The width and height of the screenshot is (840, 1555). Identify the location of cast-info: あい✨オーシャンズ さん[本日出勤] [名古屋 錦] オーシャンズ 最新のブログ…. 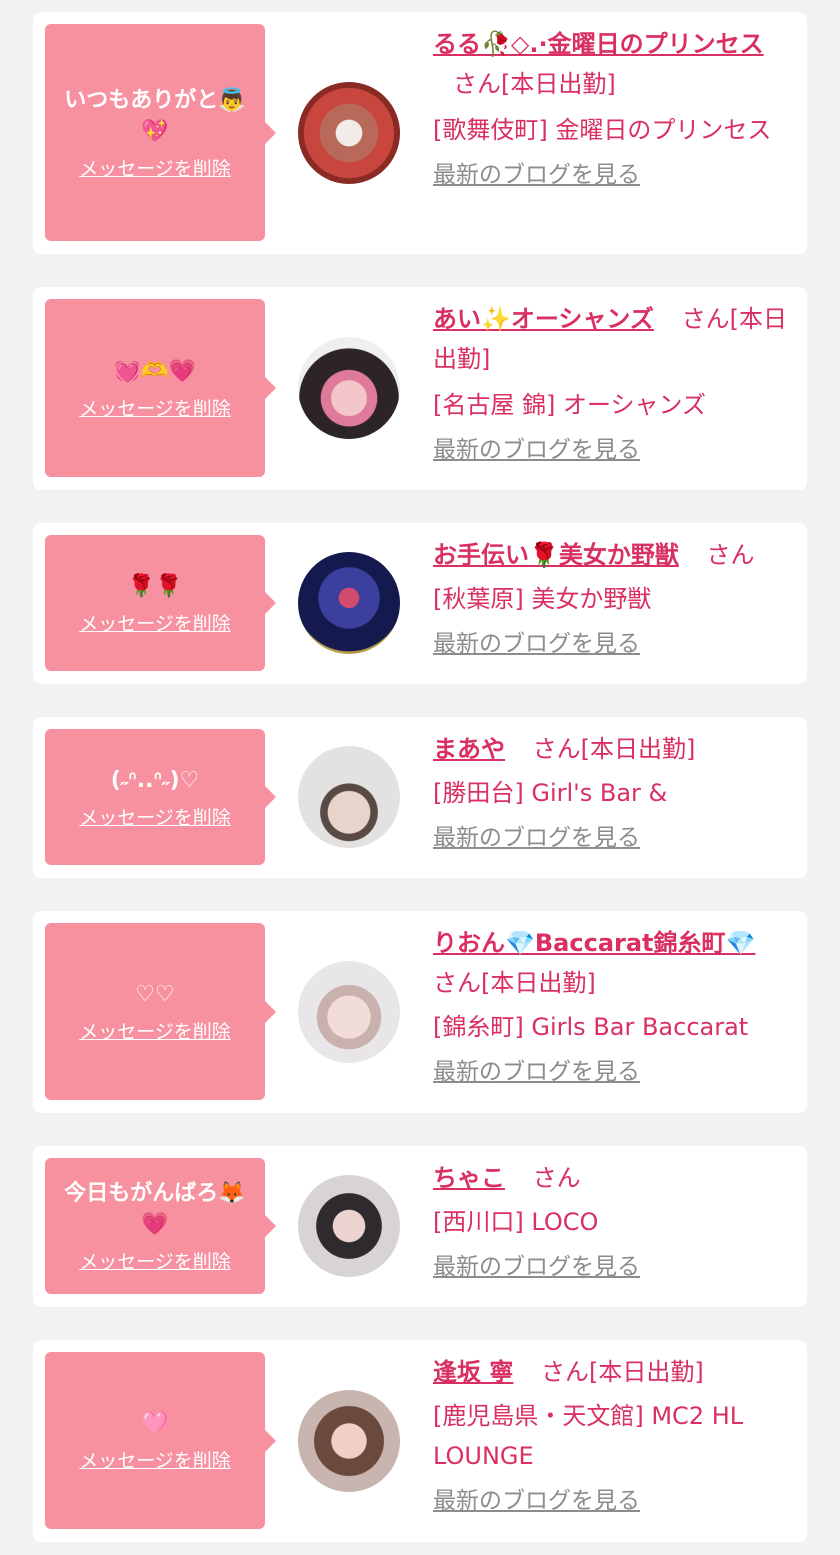
(613, 384).